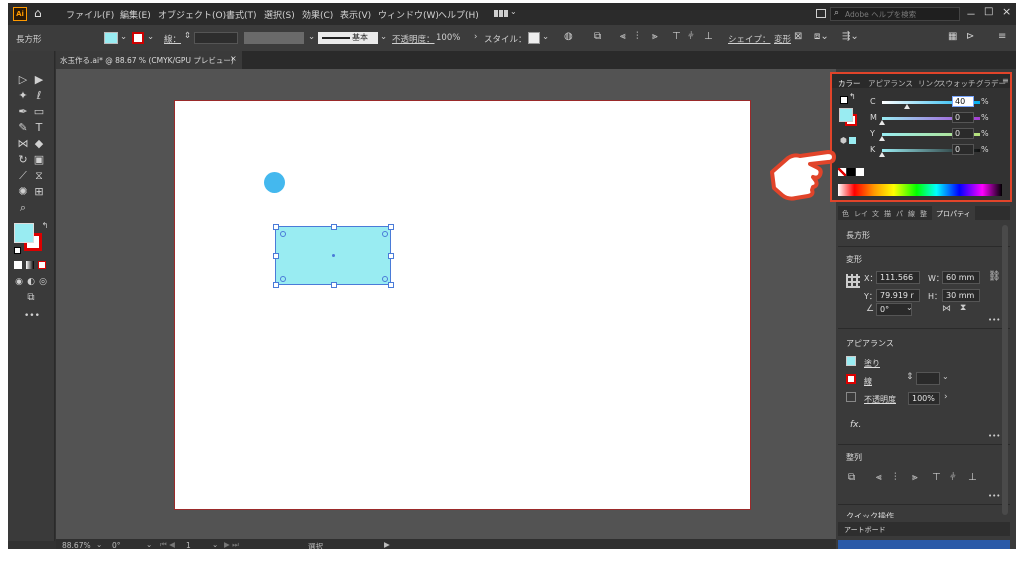 This screenshot has height=583, width=1024. Describe the element at coordinates (846, 115) in the screenshot. I see `panel-fill-swatch` at that location.